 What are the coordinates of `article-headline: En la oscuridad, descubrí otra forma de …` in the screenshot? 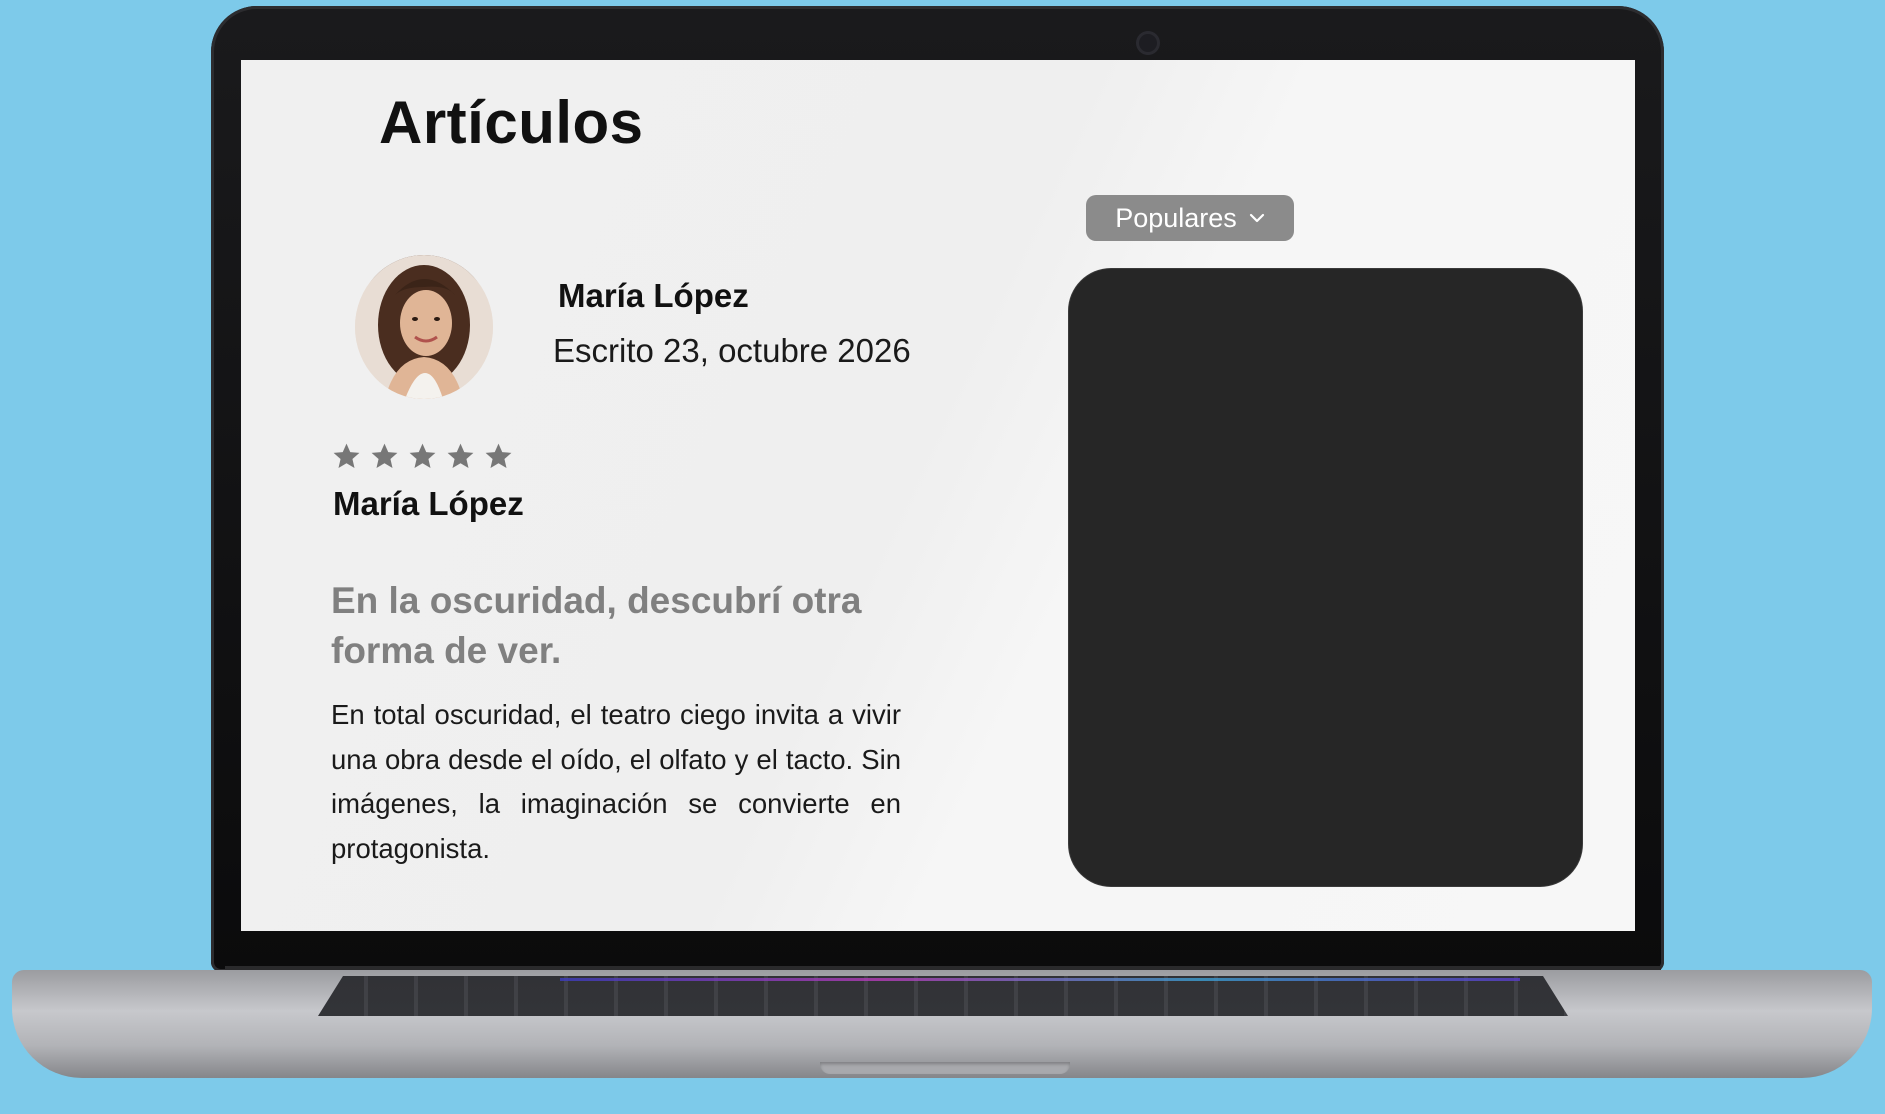 It's located at (596, 625).